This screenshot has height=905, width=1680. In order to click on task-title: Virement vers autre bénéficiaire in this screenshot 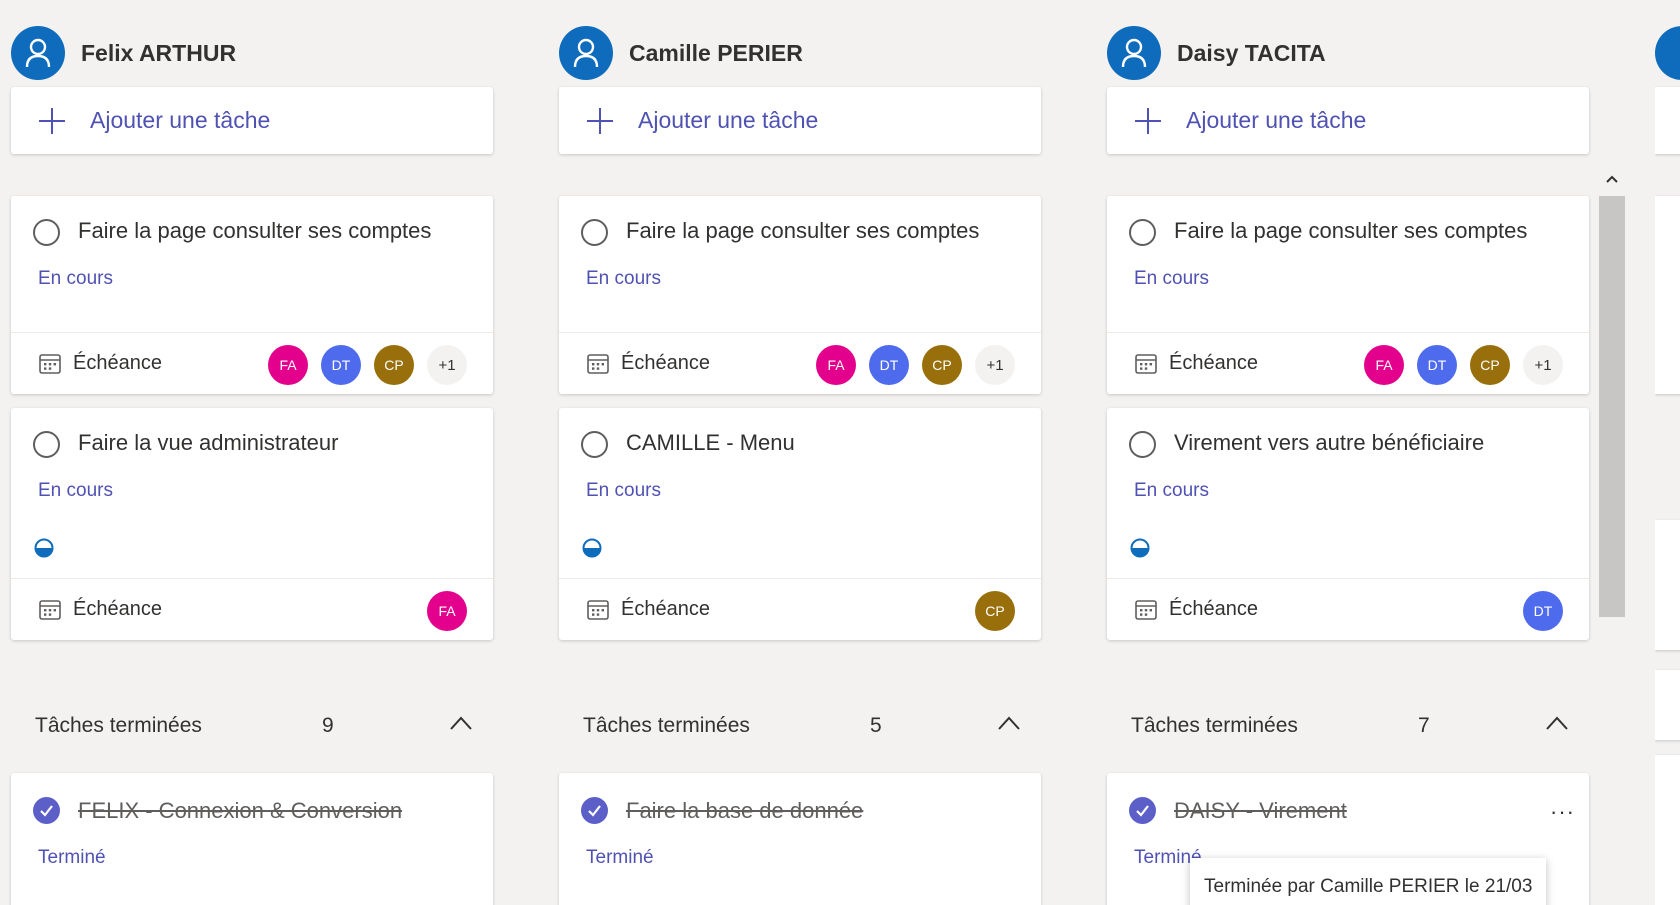, I will do `click(1329, 442)`.